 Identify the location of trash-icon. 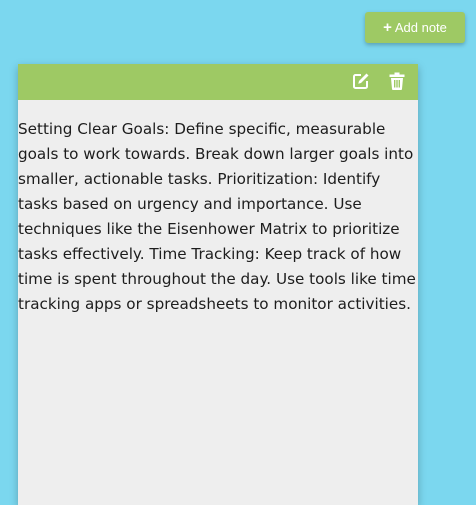
(397, 82).